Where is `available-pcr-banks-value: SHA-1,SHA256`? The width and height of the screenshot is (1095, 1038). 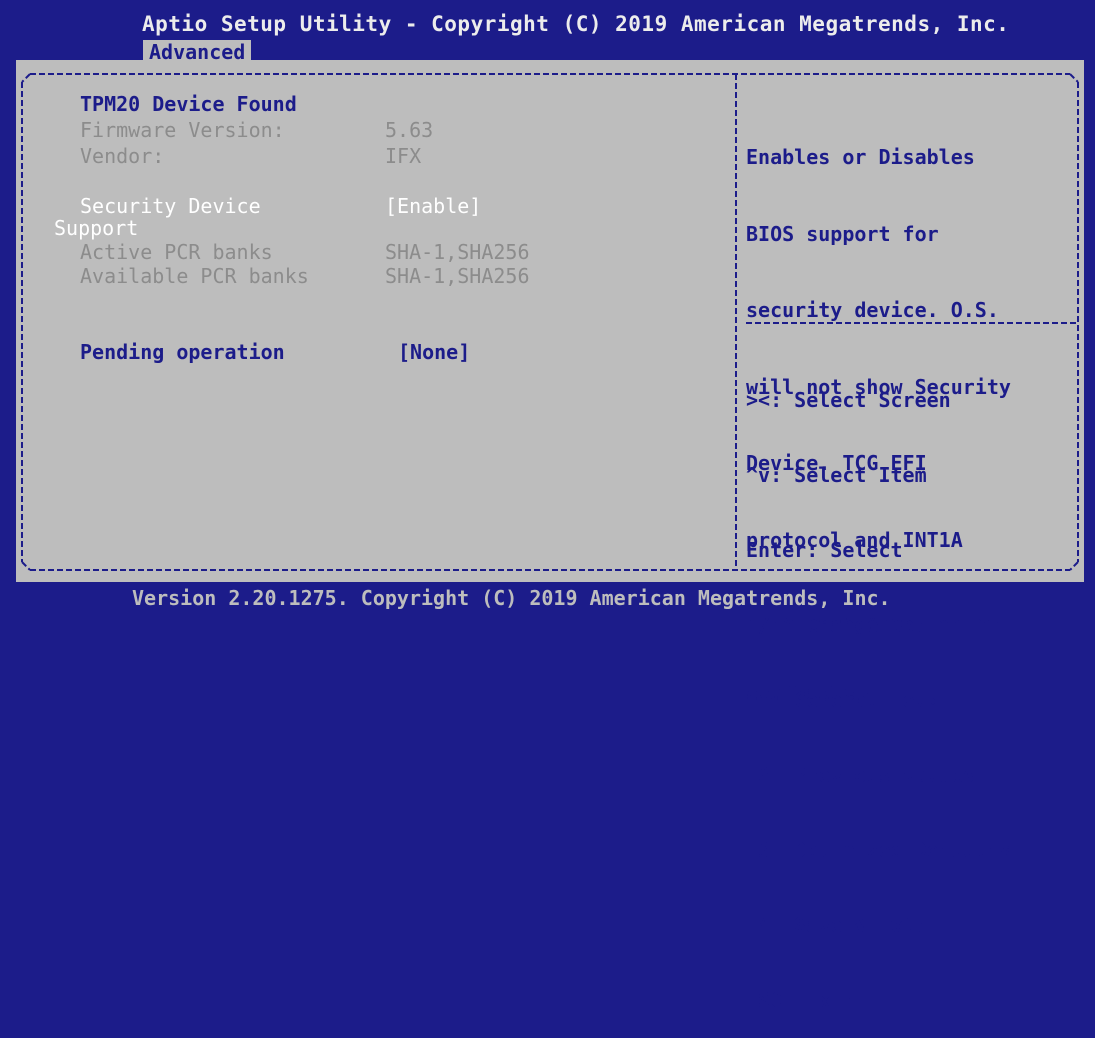
available-pcr-banks-value: SHA-1,SHA256 is located at coordinates (457, 276).